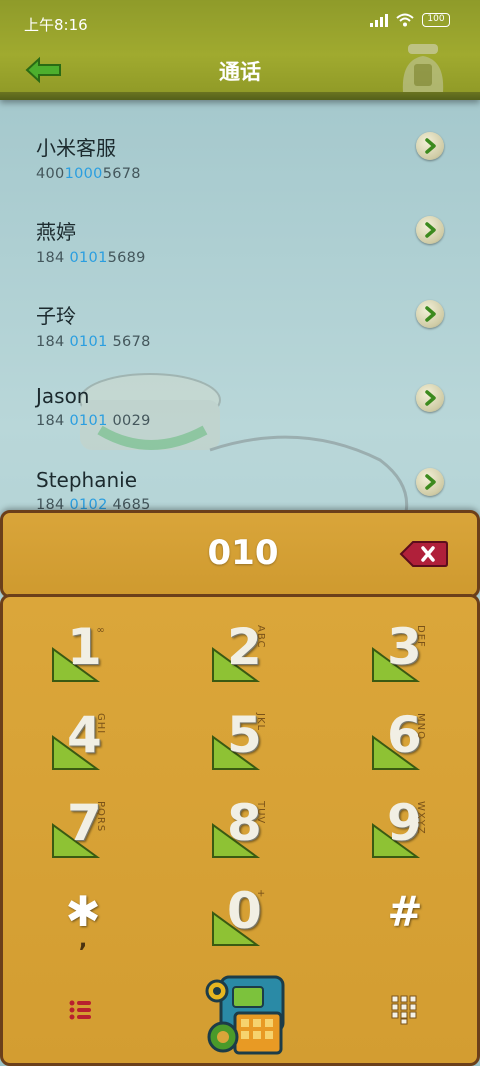  Describe the element at coordinates (240, 234) in the screenshot. I see `contact-item: 燕婷 184 01015689` at that location.